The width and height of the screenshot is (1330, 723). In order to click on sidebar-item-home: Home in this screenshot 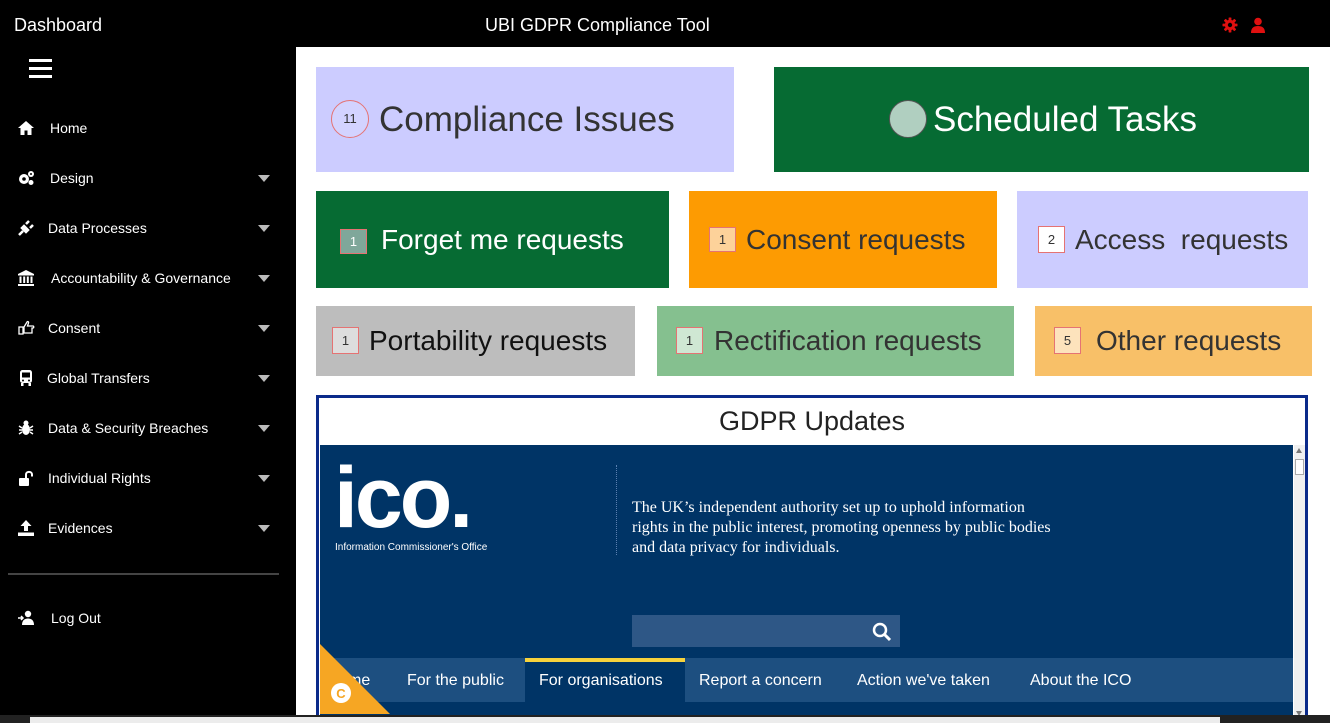, I will do `click(148, 128)`.